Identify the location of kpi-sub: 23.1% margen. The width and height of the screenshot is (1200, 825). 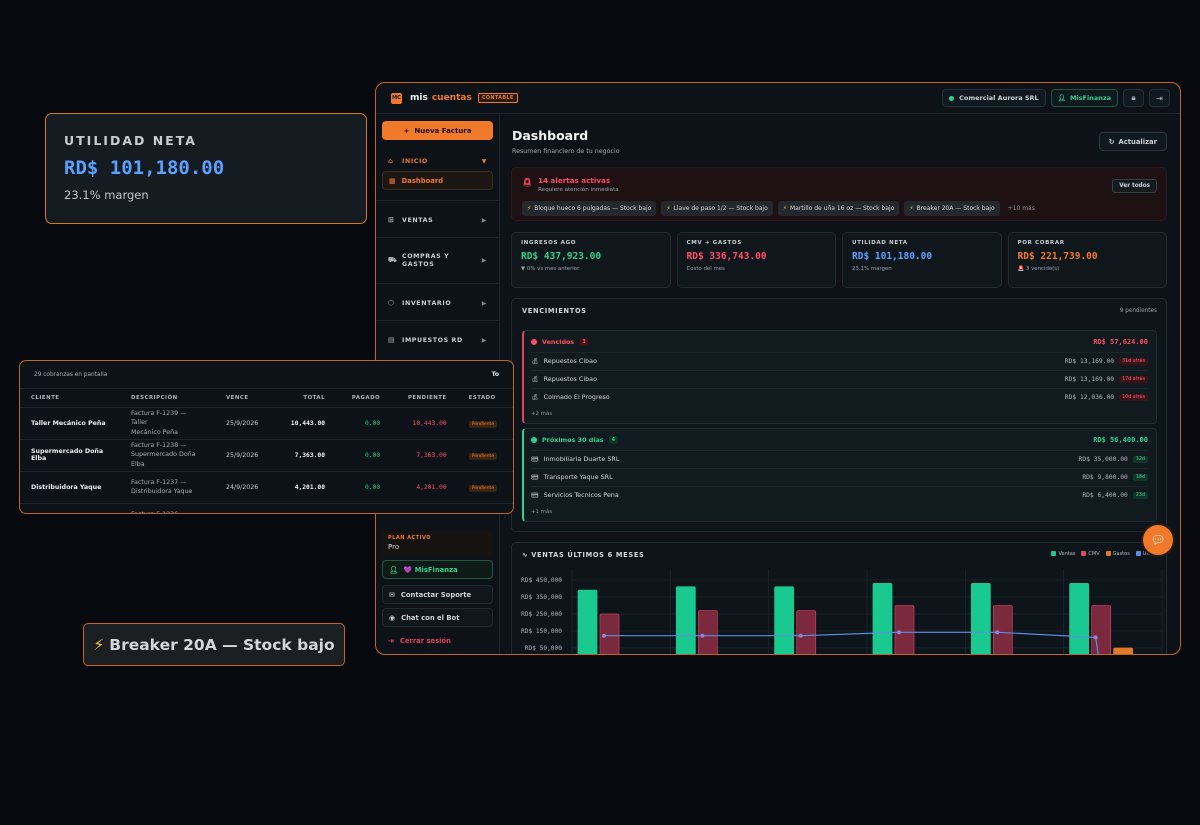
(872, 269).